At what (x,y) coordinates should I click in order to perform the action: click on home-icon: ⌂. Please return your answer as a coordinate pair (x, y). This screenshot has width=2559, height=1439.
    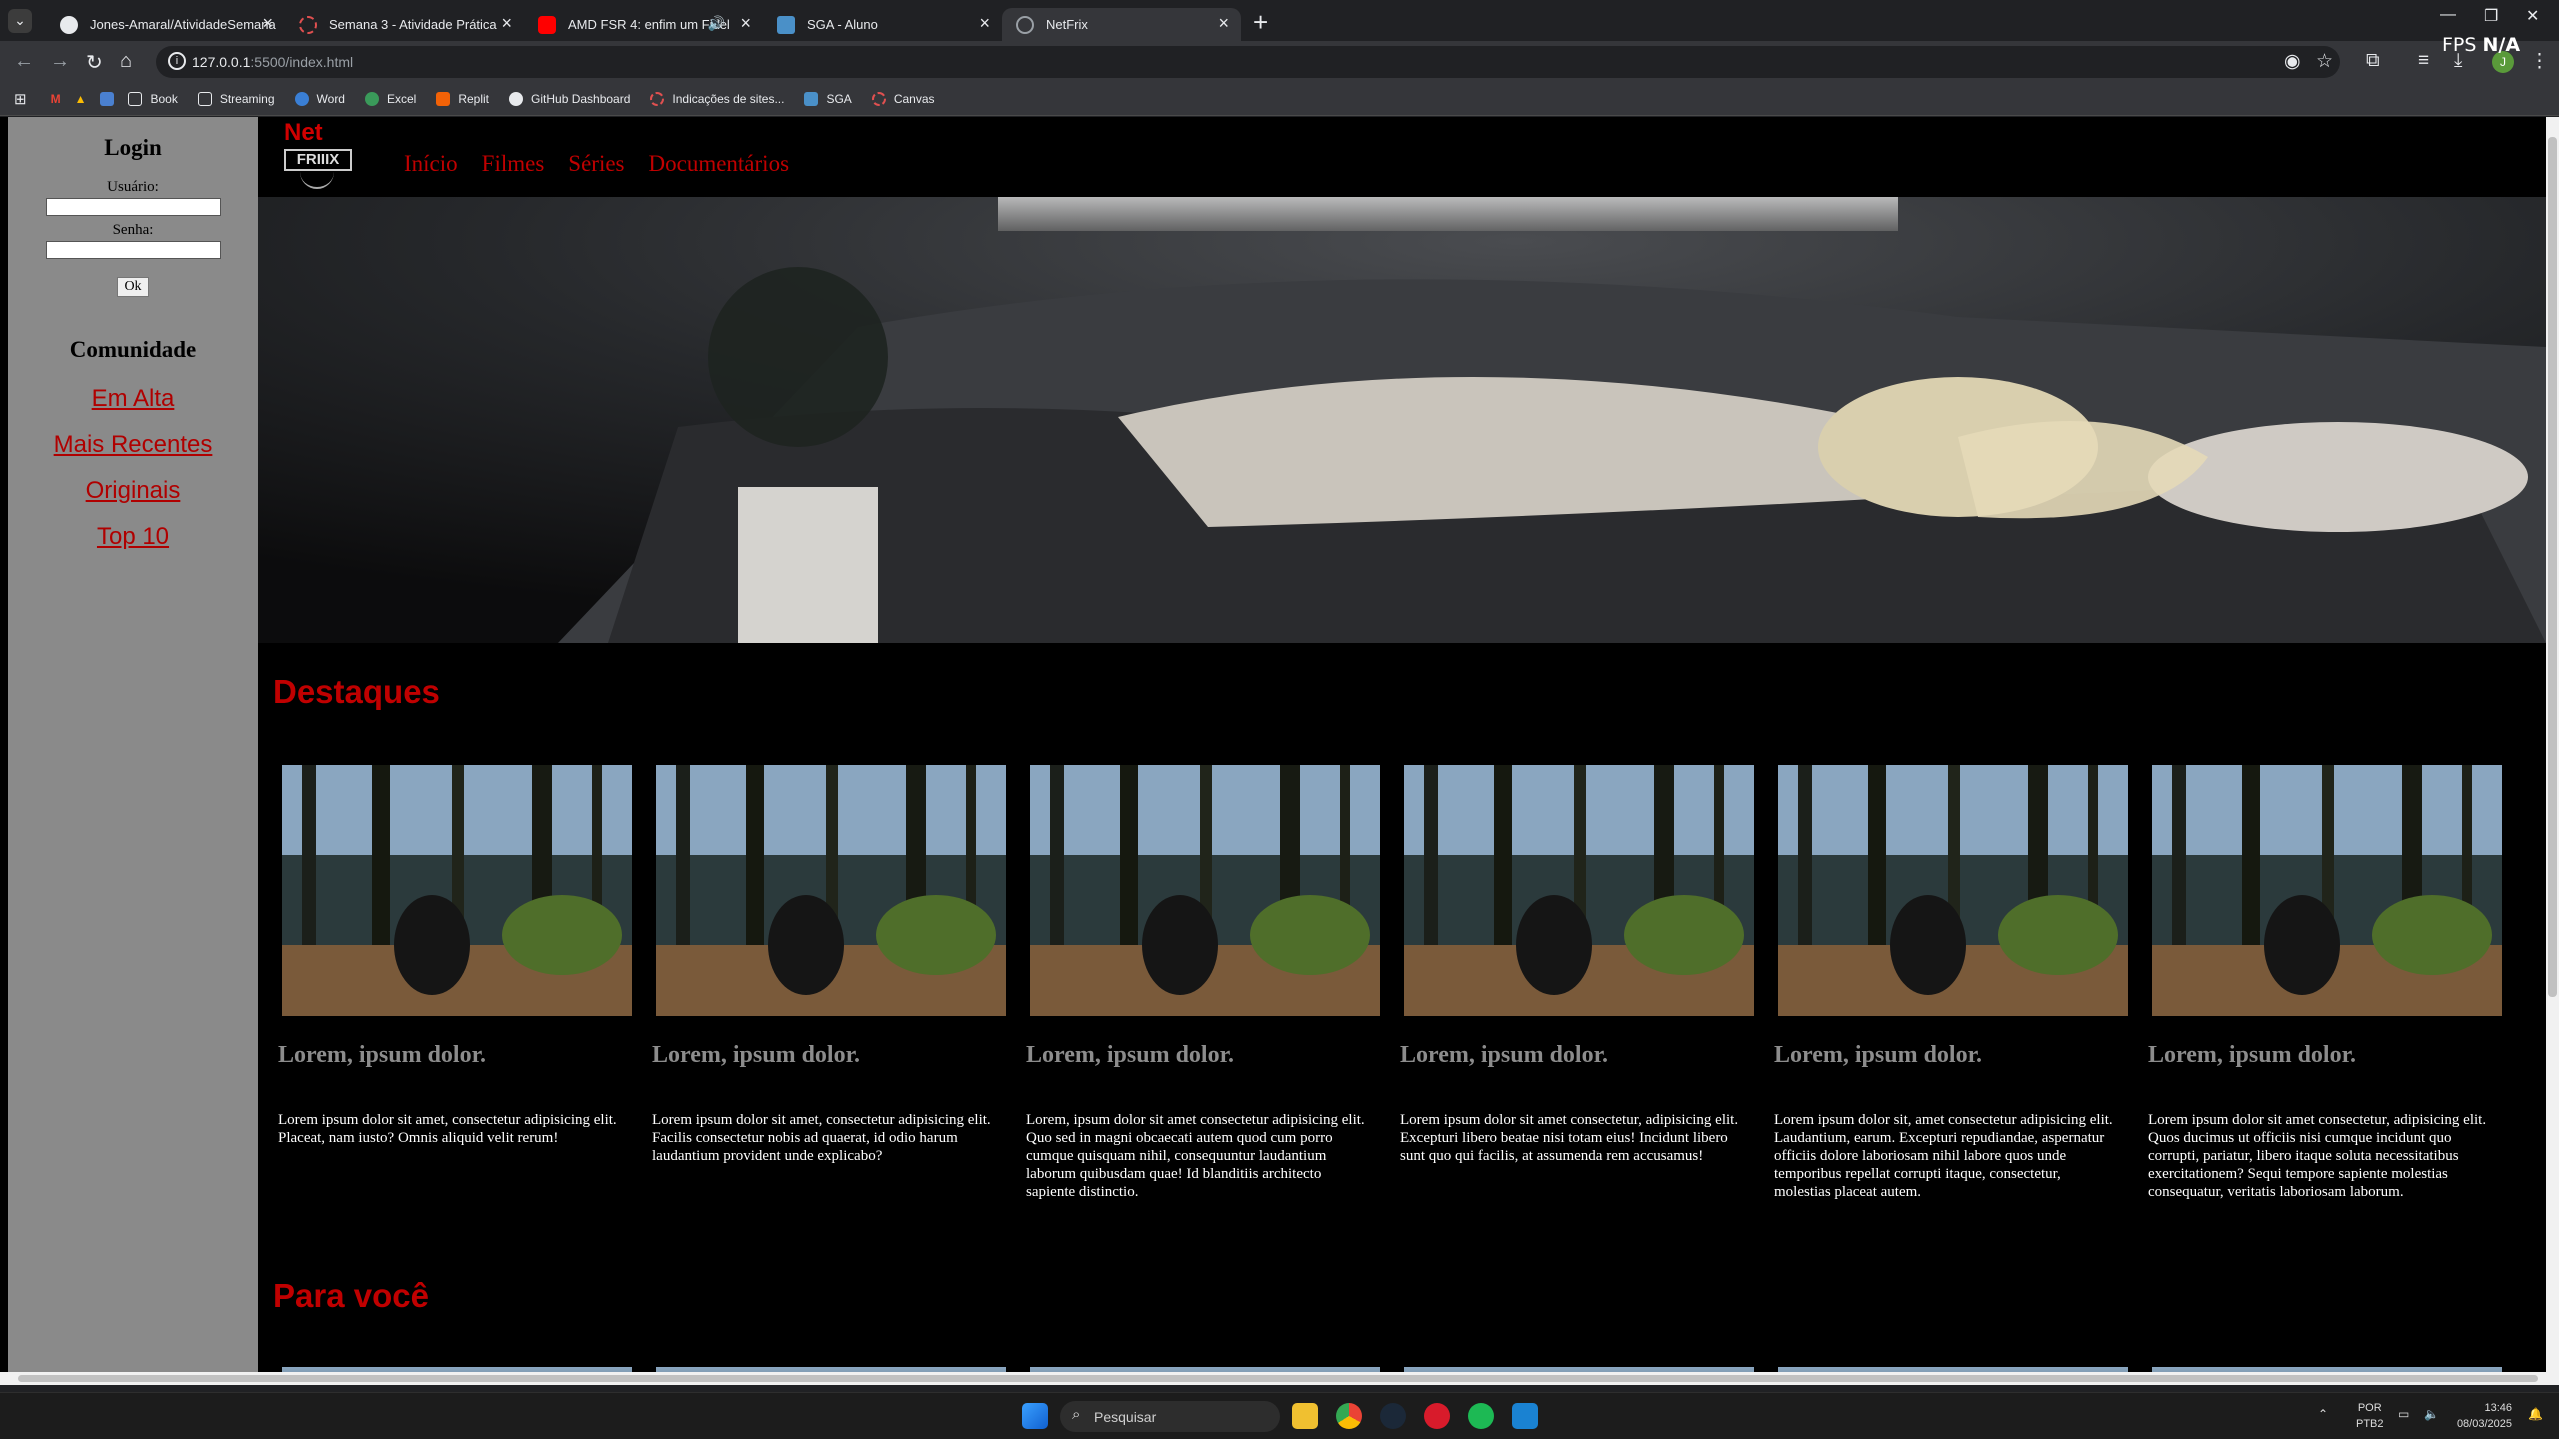
    Looking at the image, I should click on (126, 61).